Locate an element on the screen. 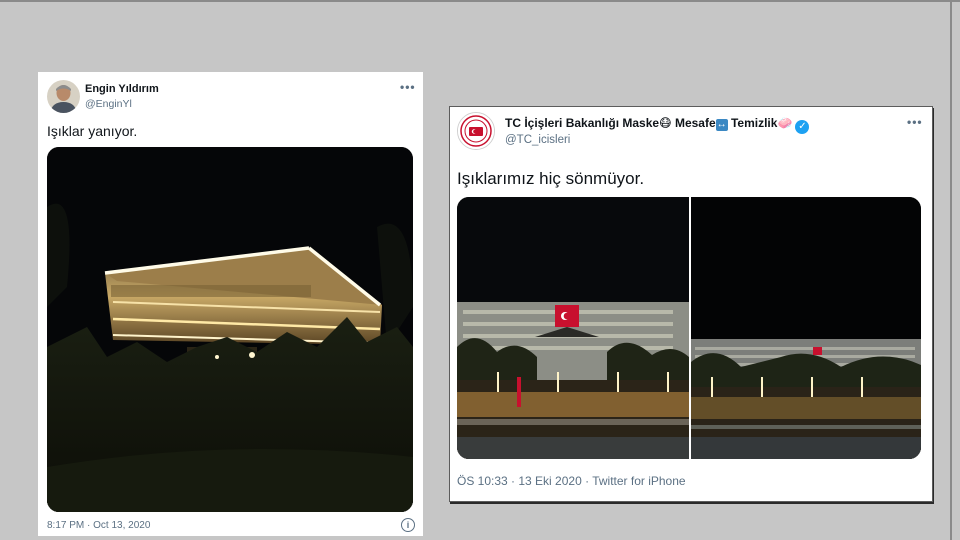  display-name: Engin Yıldırım is located at coordinates (122, 89).